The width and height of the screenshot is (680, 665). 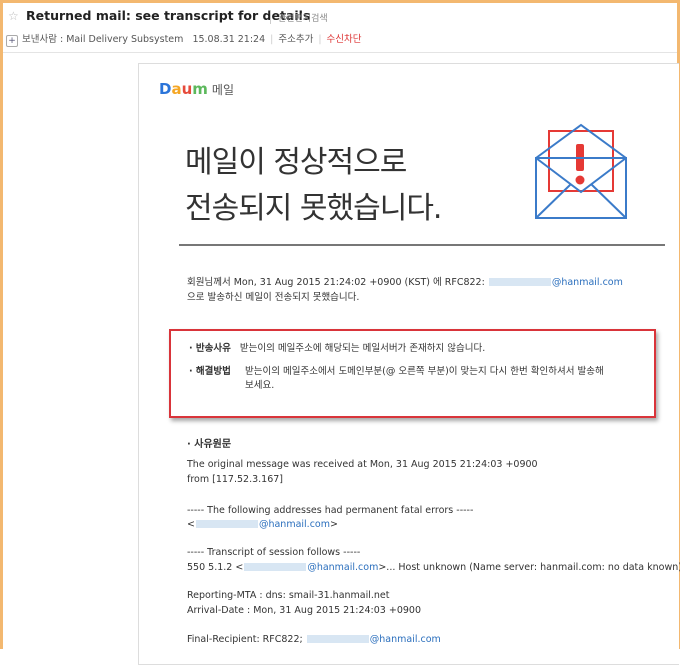 What do you see at coordinates (13, 16) in the screenshot?
I see `star-icon: ☆` at bounding box center [13, 16].